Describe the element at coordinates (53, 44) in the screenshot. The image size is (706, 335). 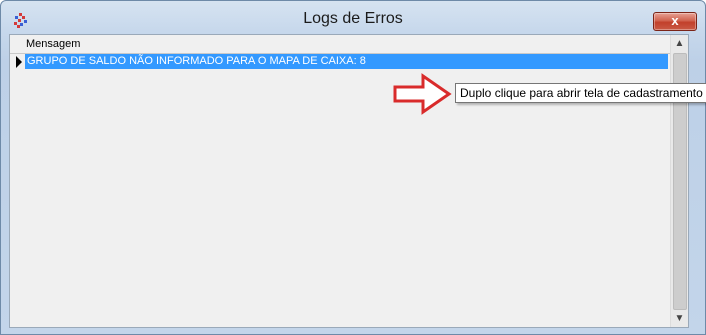
I see `column-header-mensagem: Mensagem` at that location.